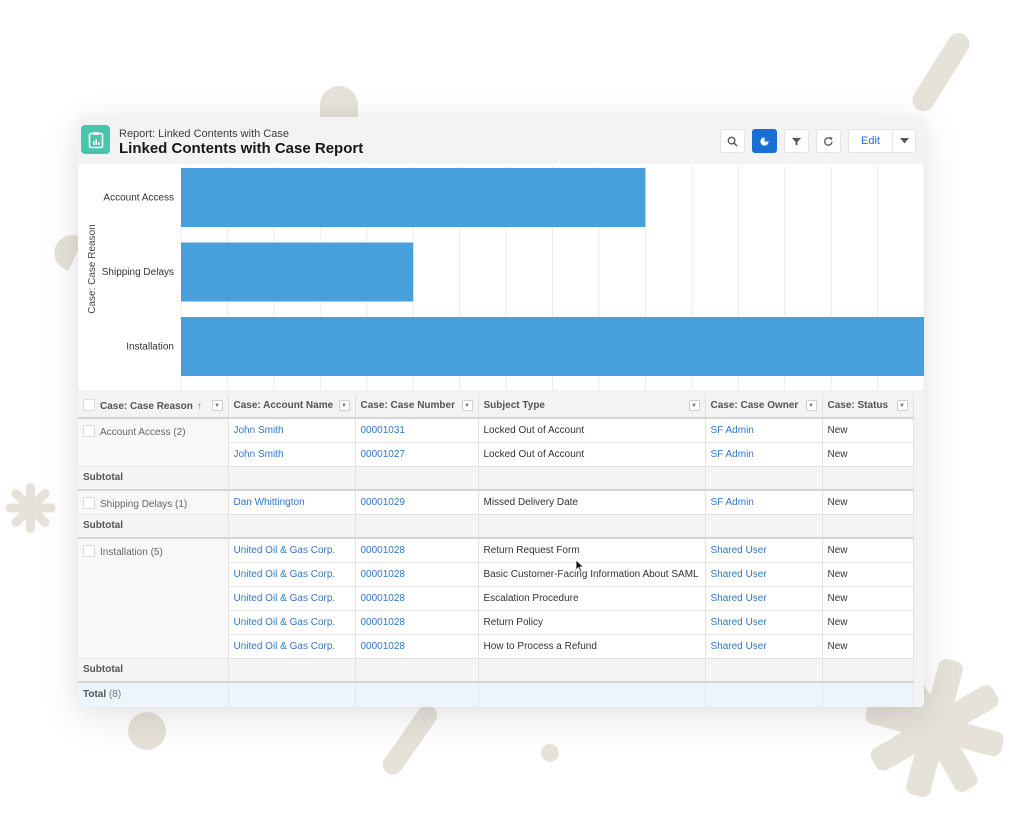 This screenshot has height=818, width=1024. Describe the element at coordinates (138, 272) in the screenshot. I see `category-label: Shipping Delays` at that location.